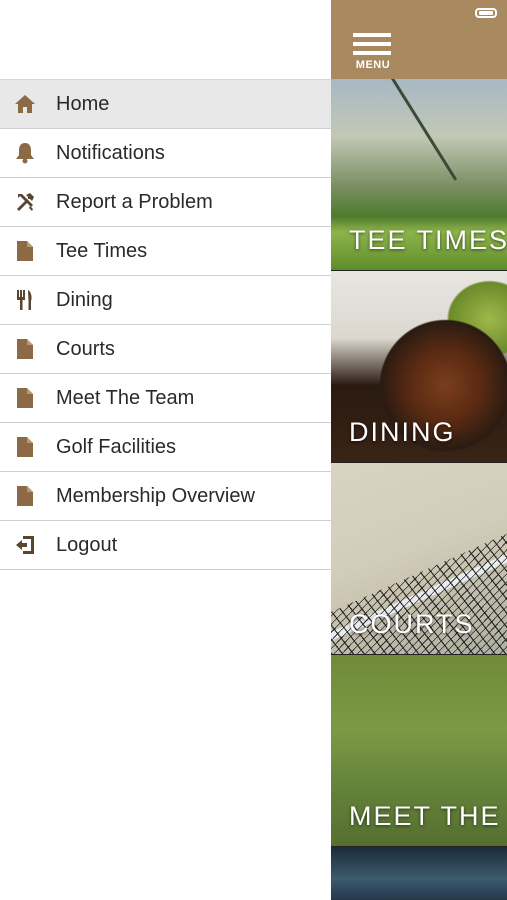 This screenshot has height=900, width=507. What do you see at coordinates (419, 367) in the screenshot?
I see `tile-dining: DINING` at bounding box center [419, 367].